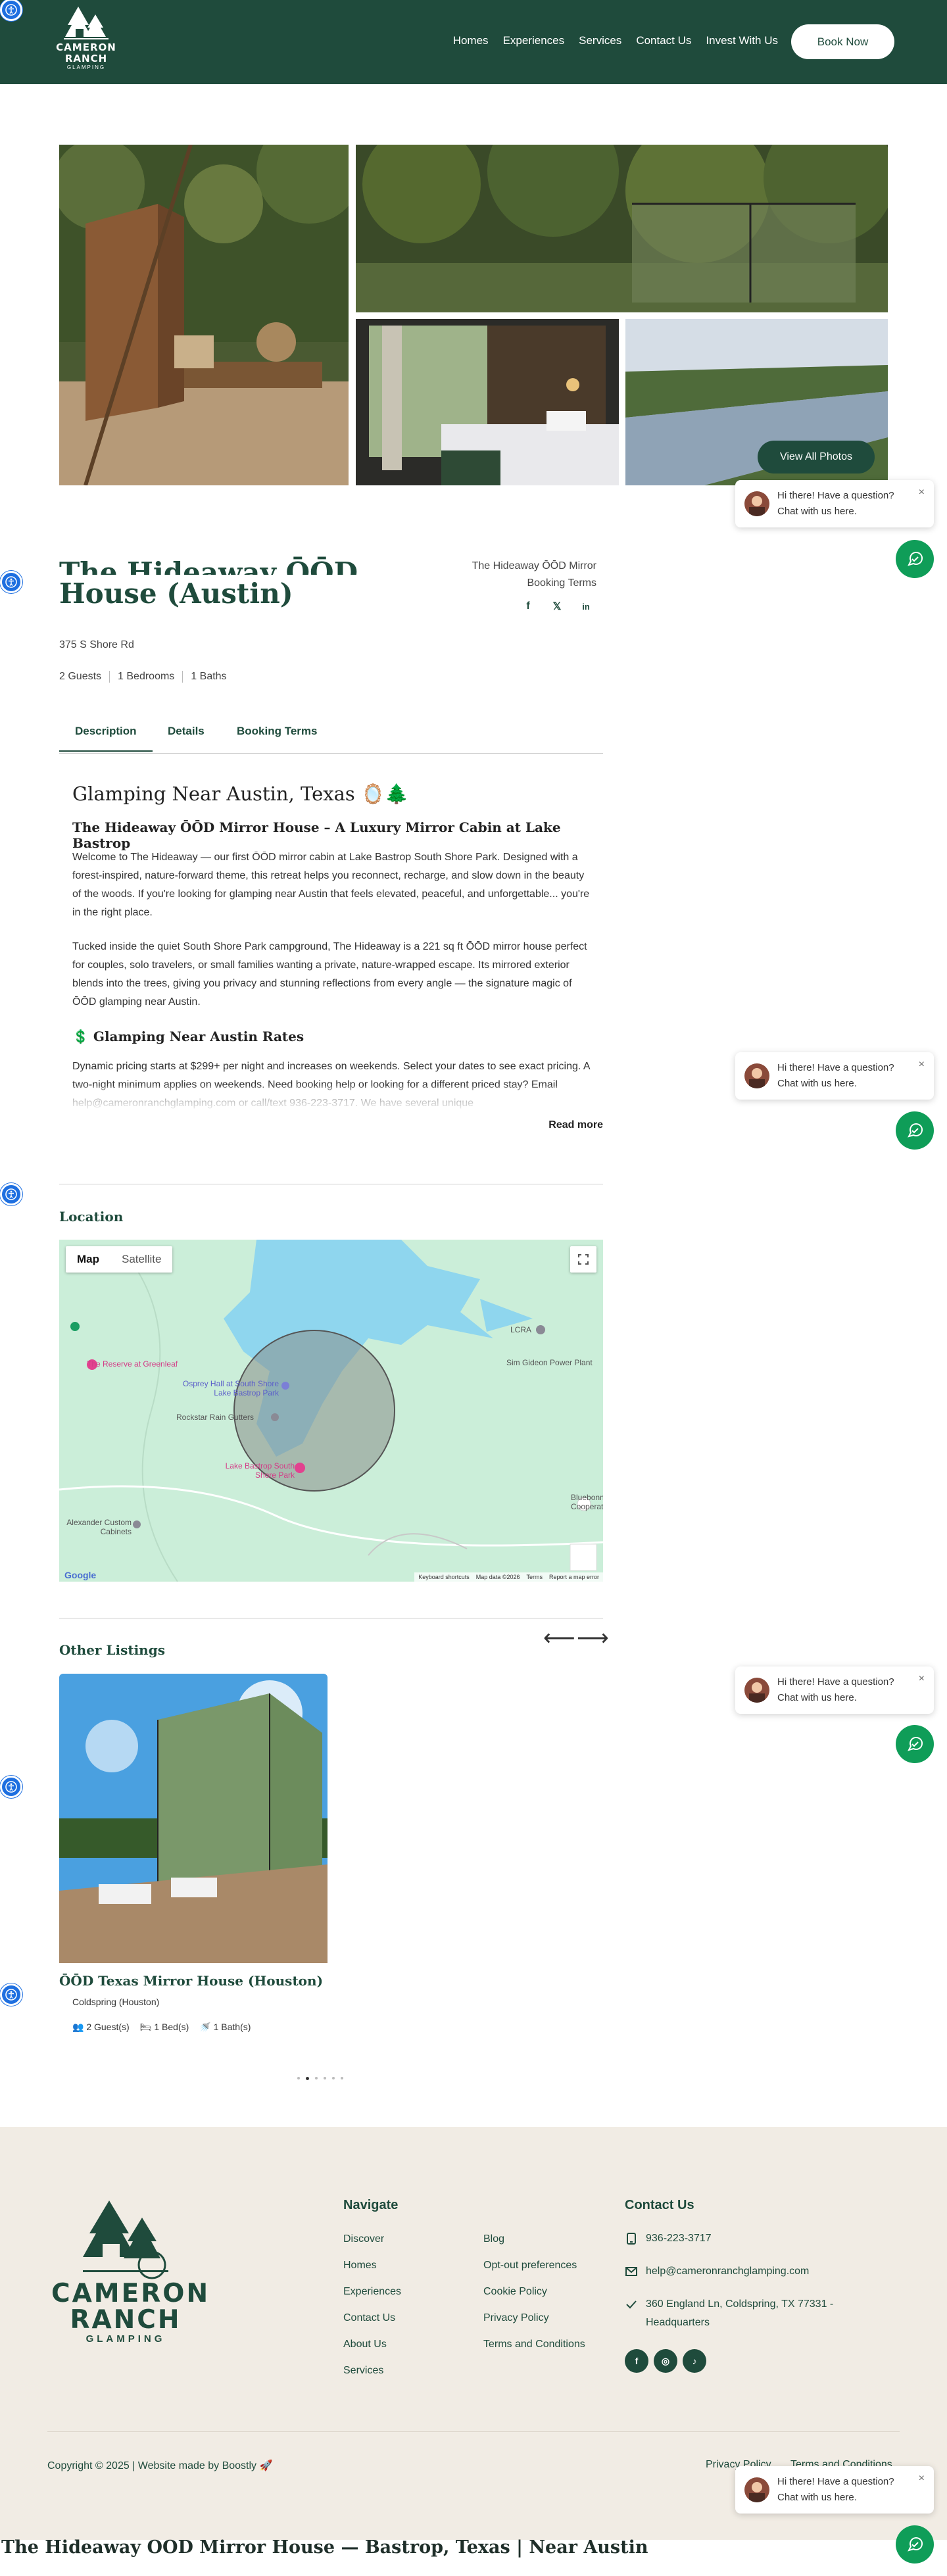 This screenshot has width=947, height=2576. What do you see at coordinates (363, 2239) in the screenshot?
I see `footer-link-discover: Discover` at bounding box center [363, 2239].